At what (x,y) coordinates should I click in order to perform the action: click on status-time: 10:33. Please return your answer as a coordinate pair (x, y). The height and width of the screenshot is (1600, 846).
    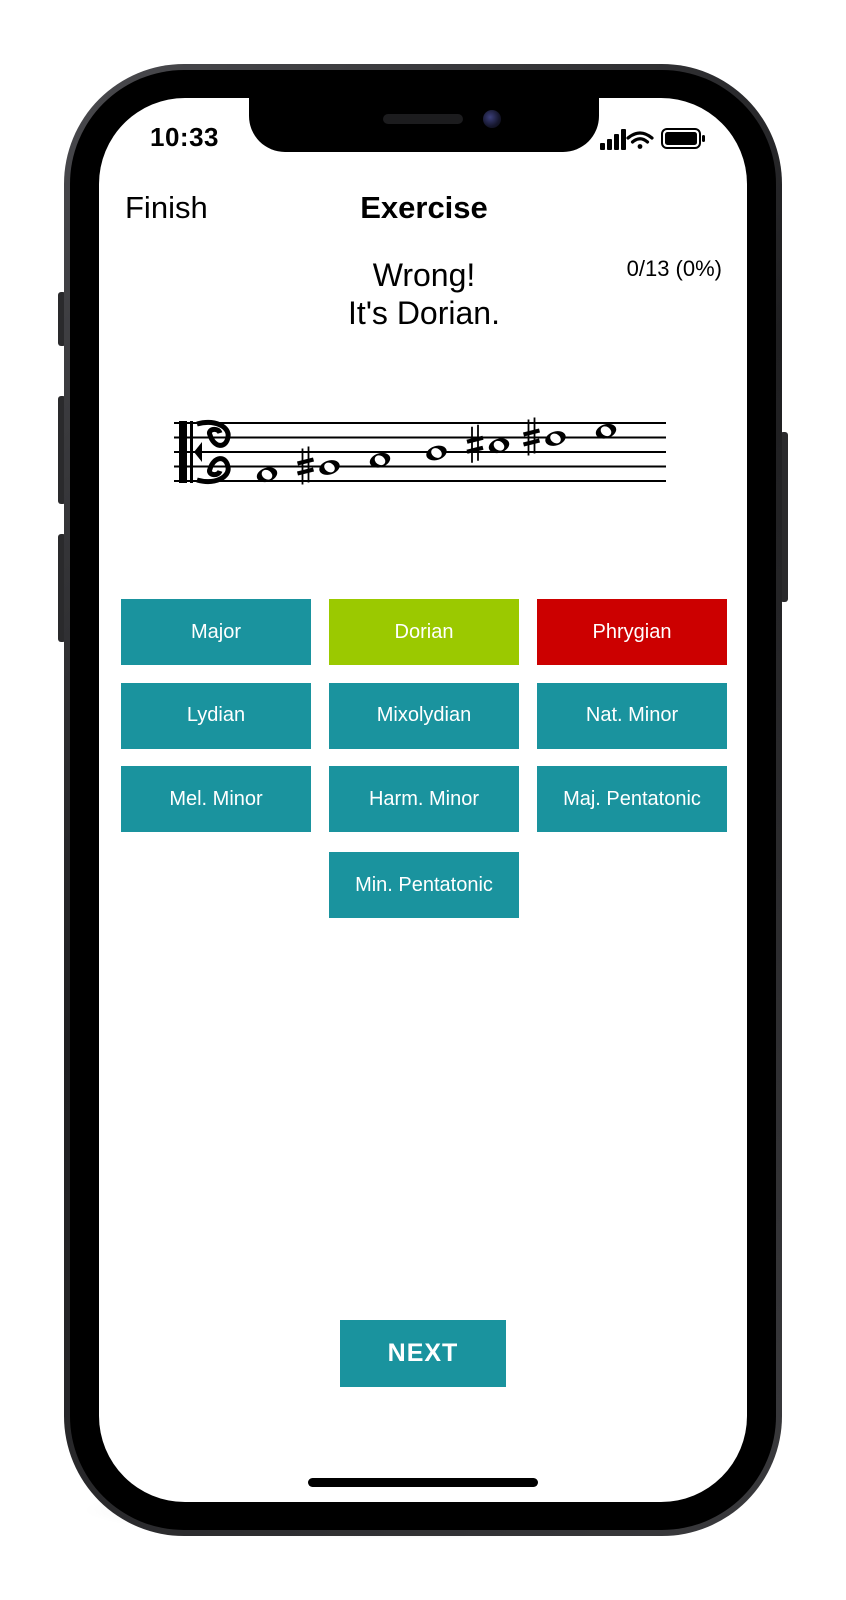
    Looking at the image, I should click on (184, 137).